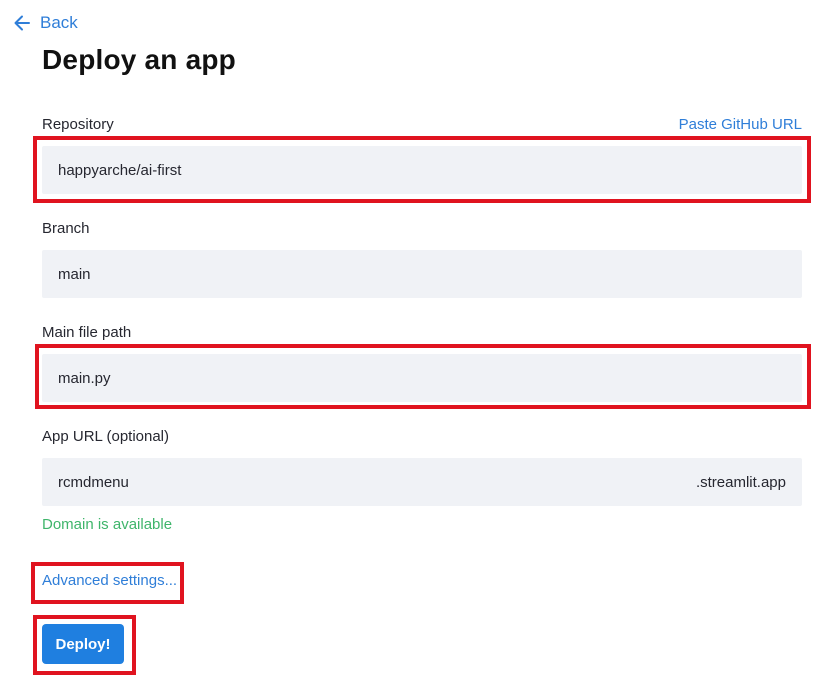 The image size is (830, 695). Describe the element at coordinates (120, 170) in the screenshot. I see `repository-value: happyarche/ai-first` at that location.